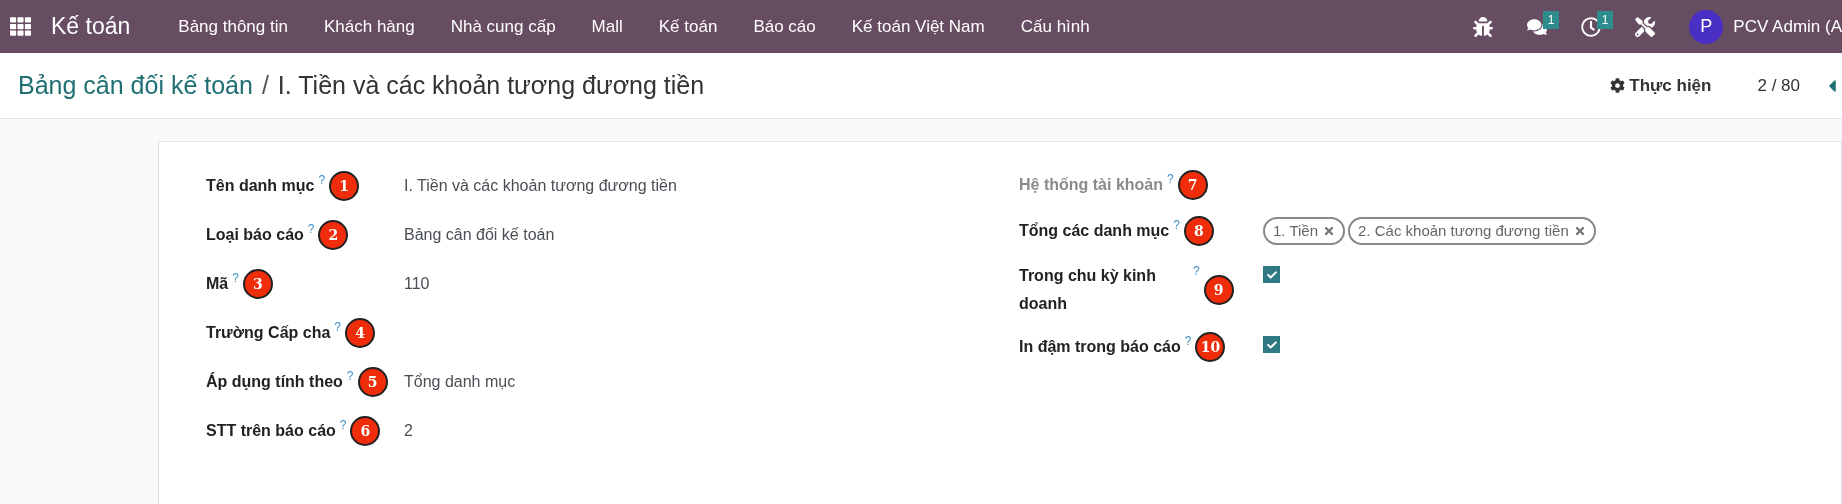 The height and width of the screenshot is (504, 1842). Describe the element at coordinates (135, 85) in the screenshot. I see `breadcrumb-link: Bảng cân đối kế toán` at that location.